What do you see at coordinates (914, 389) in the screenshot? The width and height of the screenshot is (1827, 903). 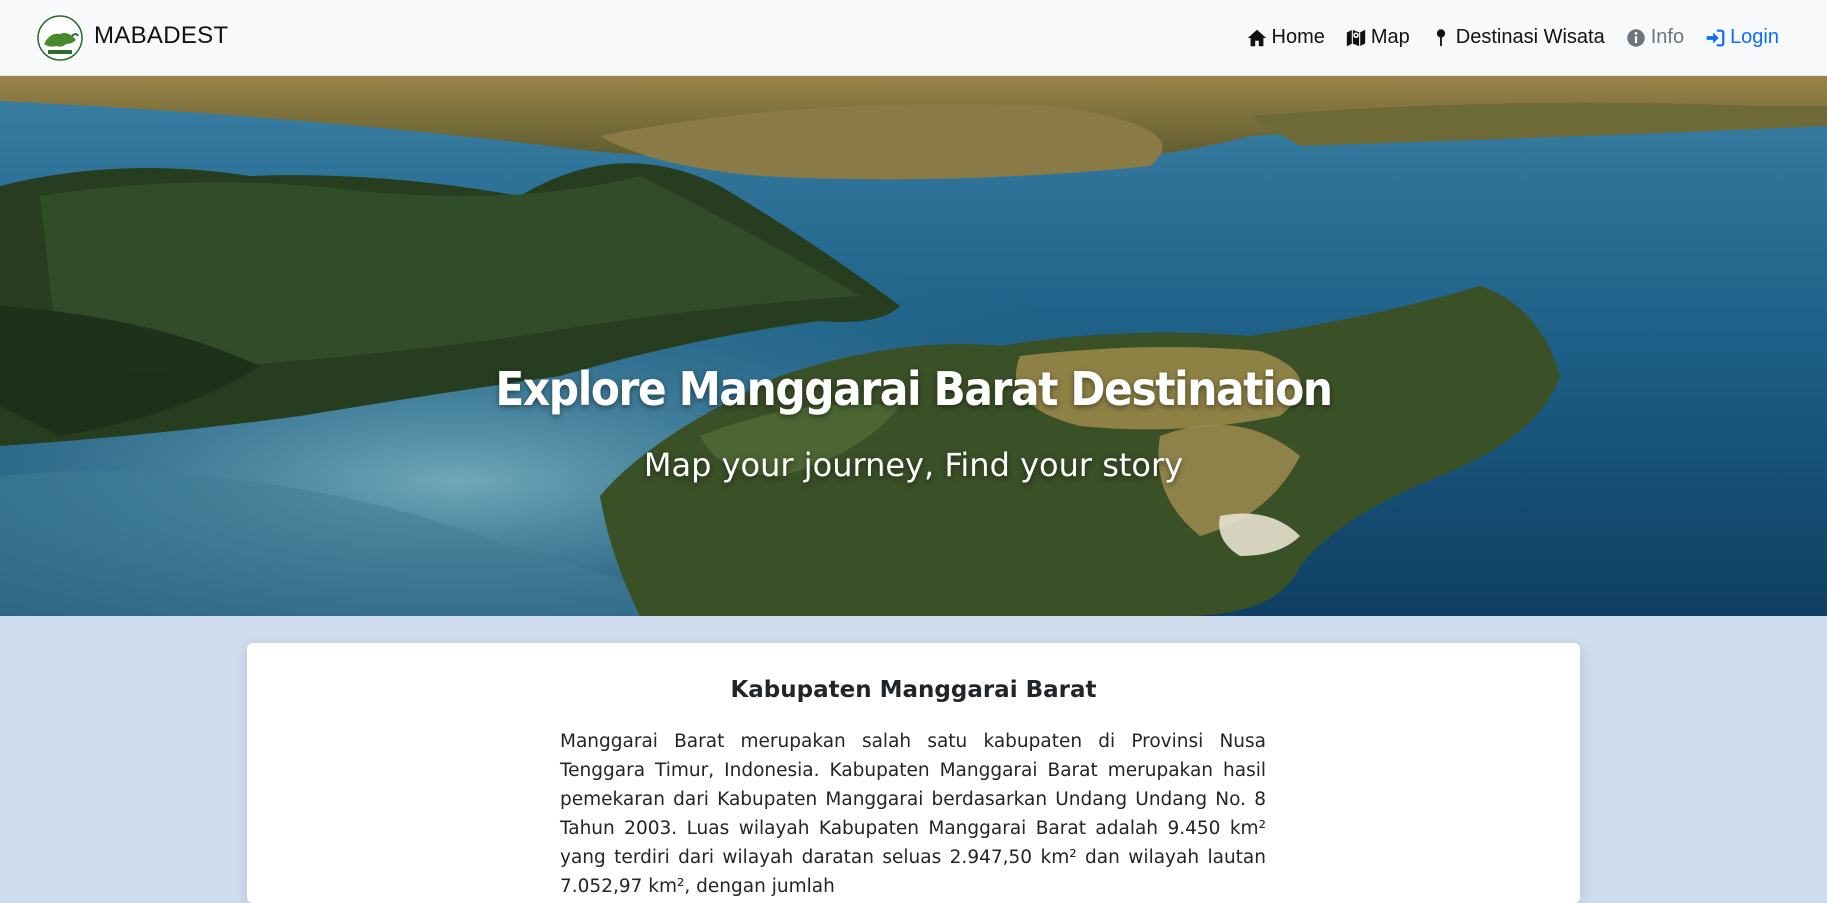 I see `hero-title: Explore Manggarai Barat Destination` at bounding box center [914, 389].